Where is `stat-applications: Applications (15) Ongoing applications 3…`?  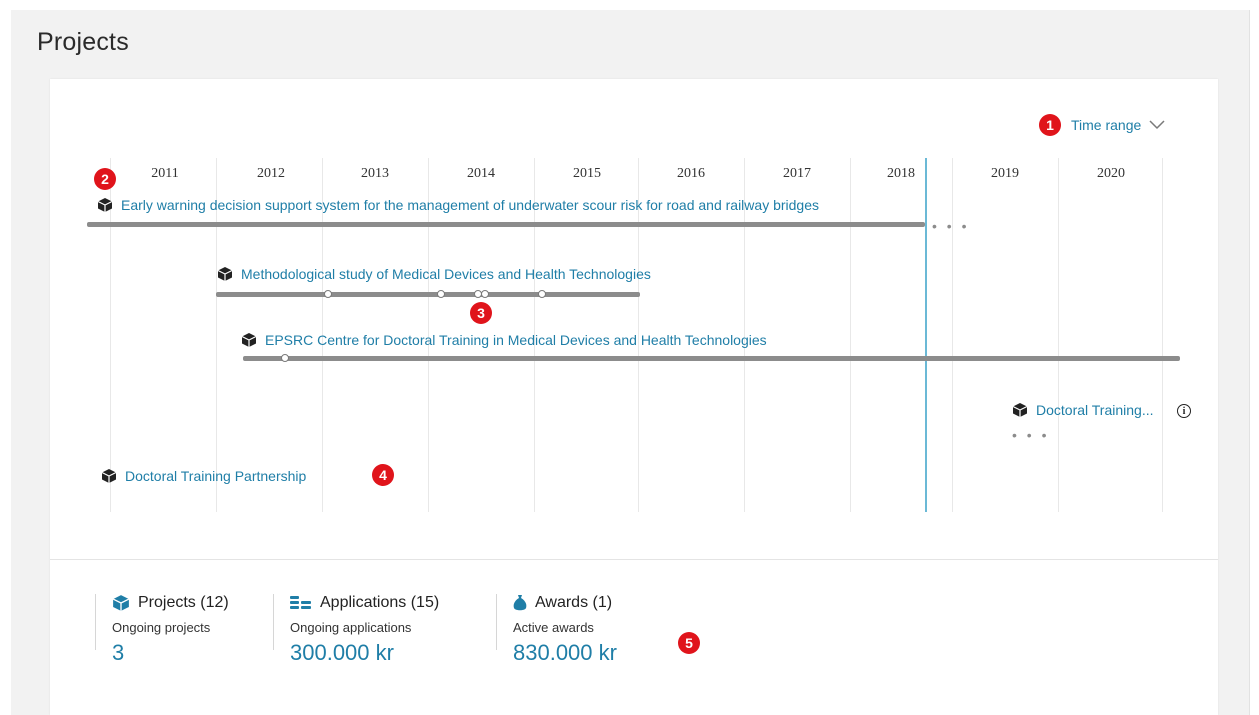 stat-applications: Applications (15) Ongoing applications 3… is located at coordinates (384, 629).